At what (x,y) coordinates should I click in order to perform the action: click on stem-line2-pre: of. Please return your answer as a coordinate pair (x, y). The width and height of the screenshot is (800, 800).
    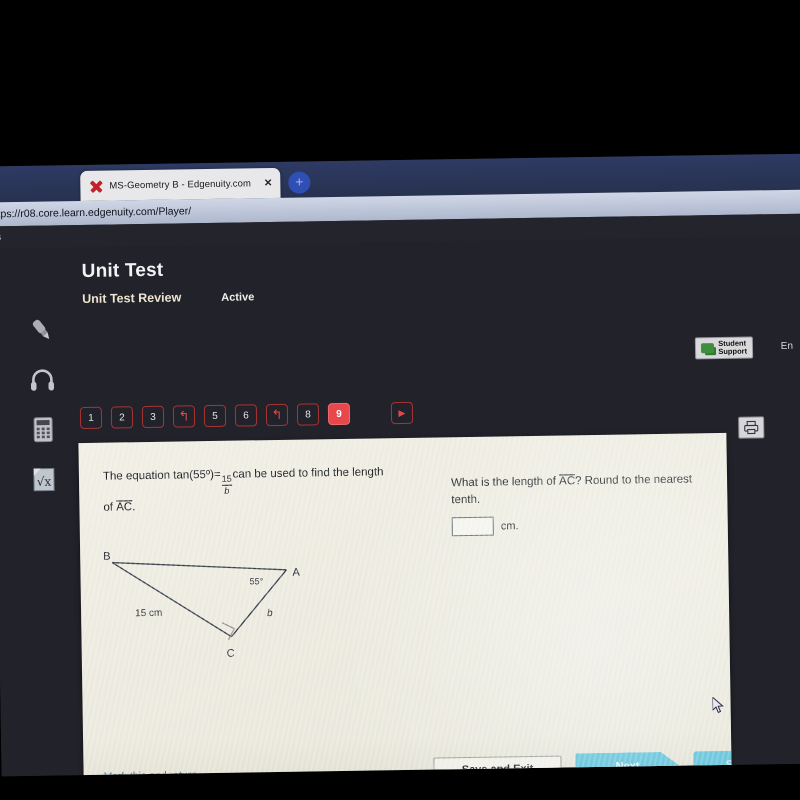
    Looking at the image, I should click on (110, 507).